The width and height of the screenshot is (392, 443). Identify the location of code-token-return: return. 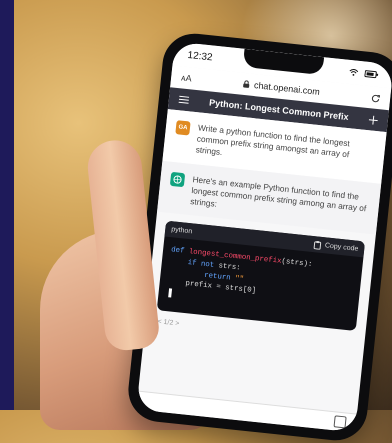
(217, 277).